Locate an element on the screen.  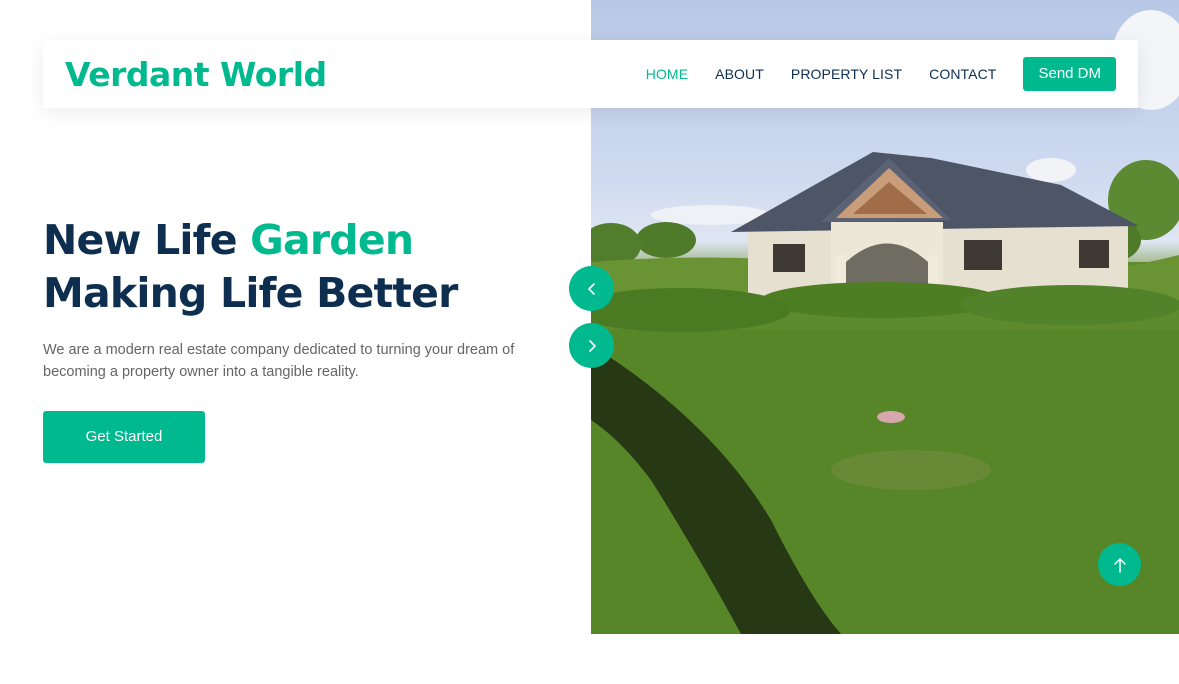
hero-title: New Life Garden Making Life Better is located at coordinates (303, 267).